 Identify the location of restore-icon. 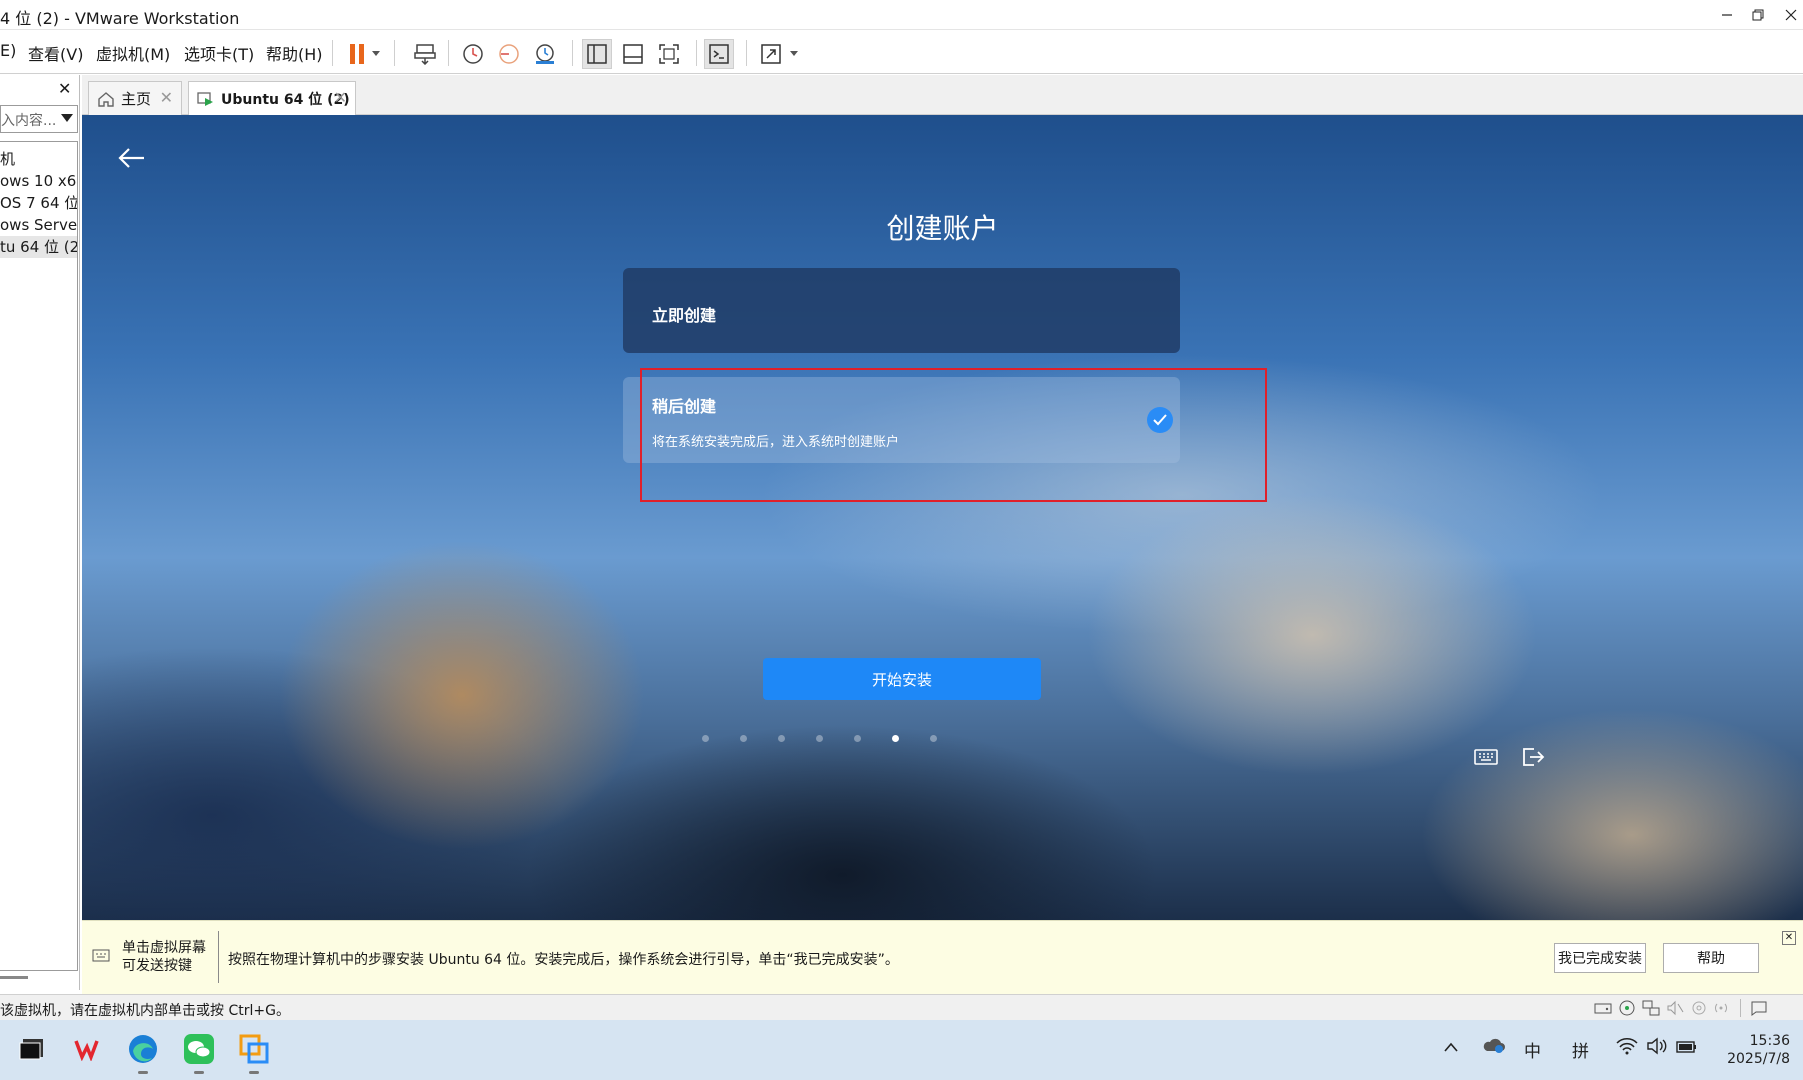
(1758, 15).